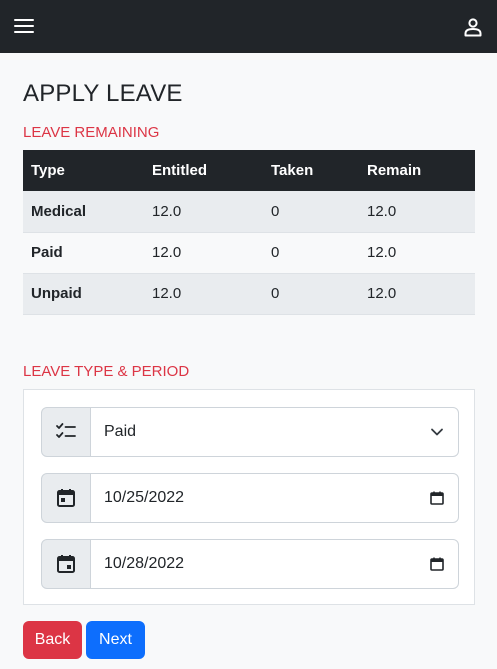 This screenshot has width=497, height=669. I want to click on page-title: APPLY LEAVE, so click(103, 93).